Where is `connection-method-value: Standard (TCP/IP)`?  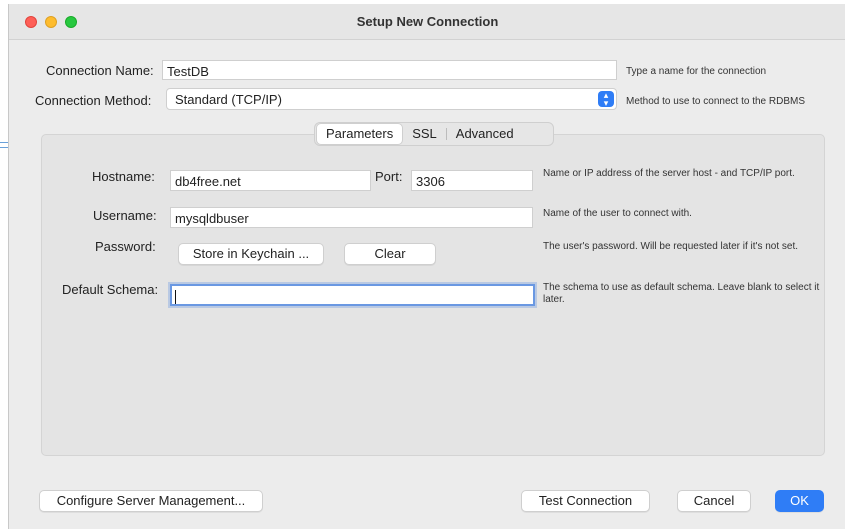
connection-method-value: Standard (TCP/IP) is located at coordinates (228, 99).